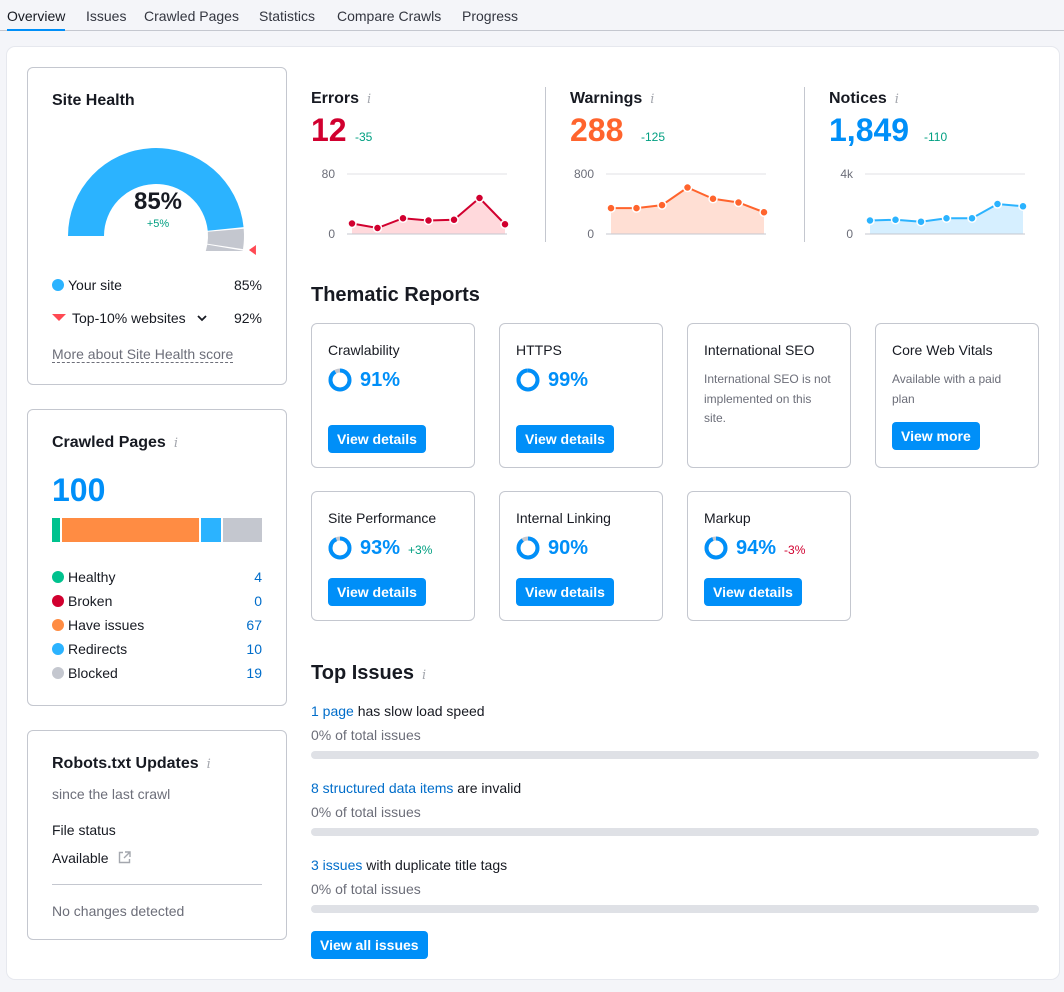 This screenshot has width=1064, height=992. Describe the element at coordinates (329, 130) in the screenshot. I see `errors-count: 12` at that location.